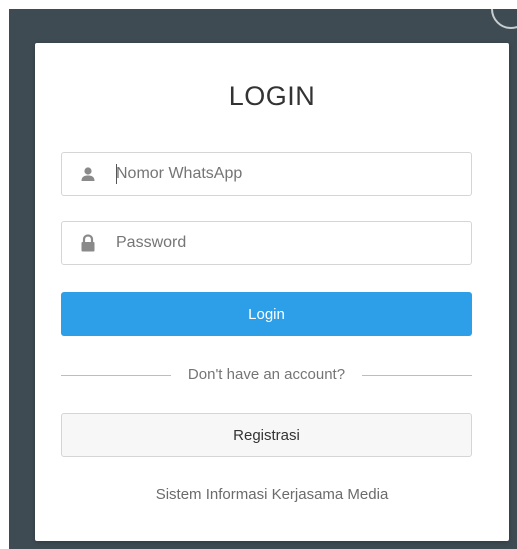 This screenshot has height=549, width=517. What do you see at coordinates (417, 375) in the screenshot?
I see `divider-line-right` at bounding box center [417, 375].